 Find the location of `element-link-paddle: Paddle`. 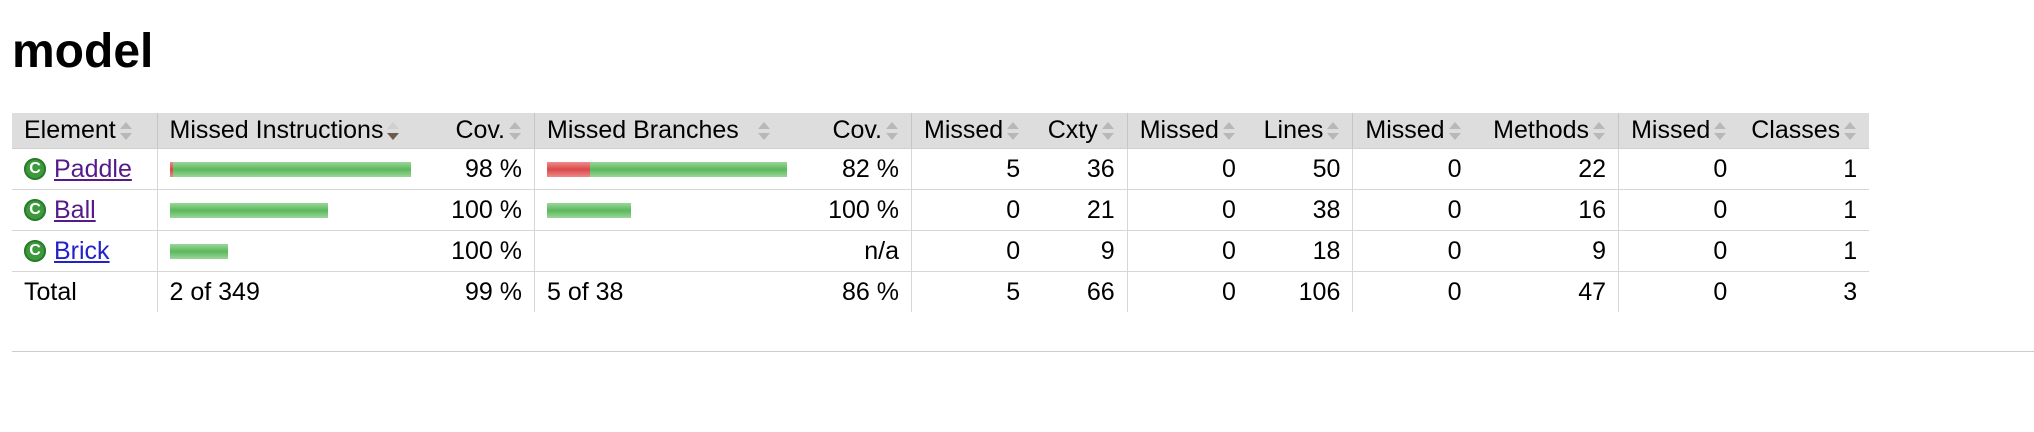

element-link-paddle: Paddle is located at coordinates (93, 169).